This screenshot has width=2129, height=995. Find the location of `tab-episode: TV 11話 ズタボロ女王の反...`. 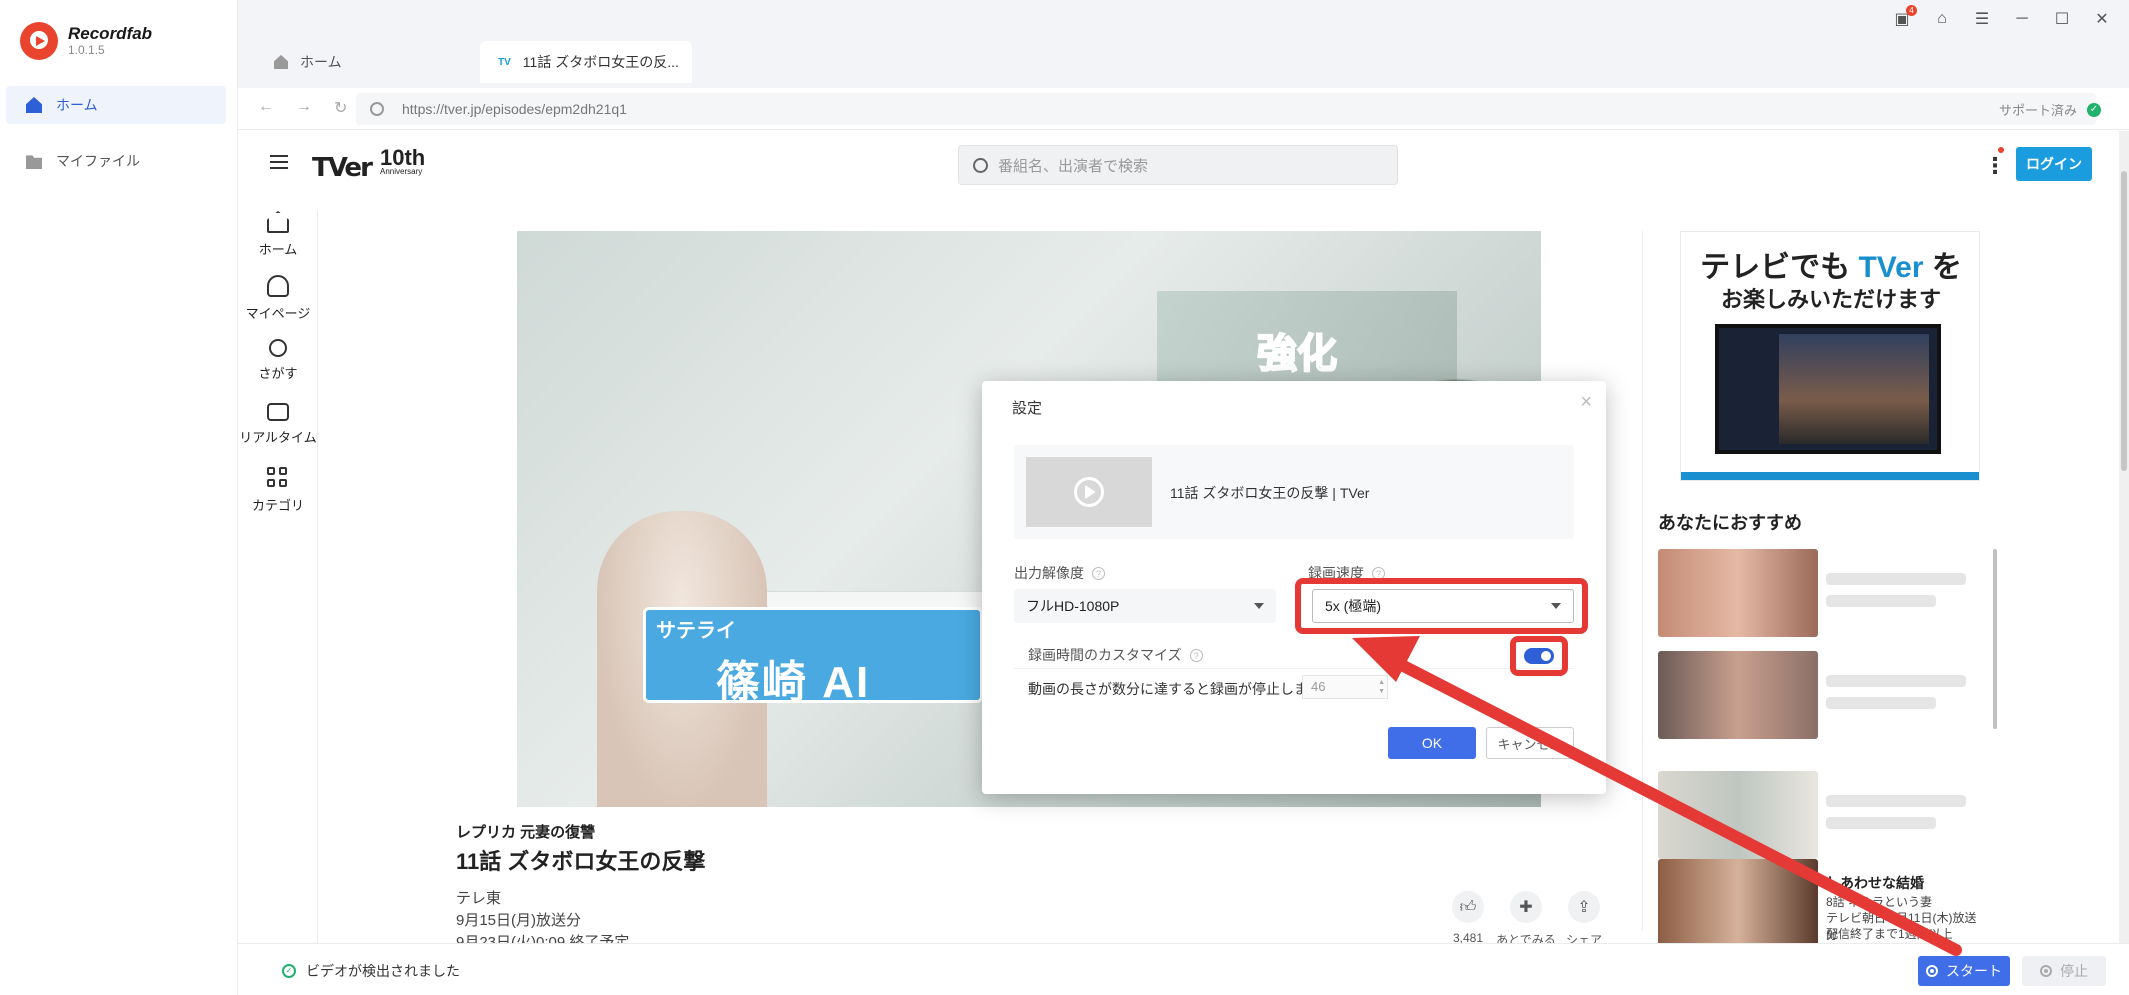

tab-episode: TV 11話 ズタボロ女王の反... is located at coordinates (586, 62).